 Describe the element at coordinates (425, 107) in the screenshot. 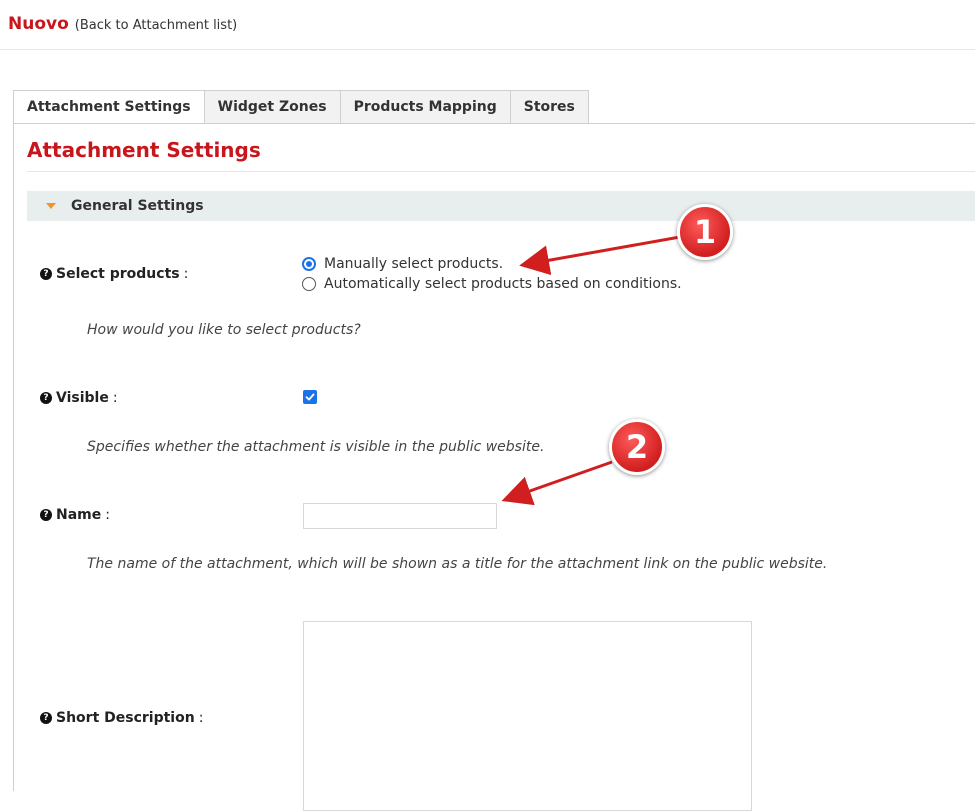

I see `tab-products-mapping: Products Mapping` at that location.